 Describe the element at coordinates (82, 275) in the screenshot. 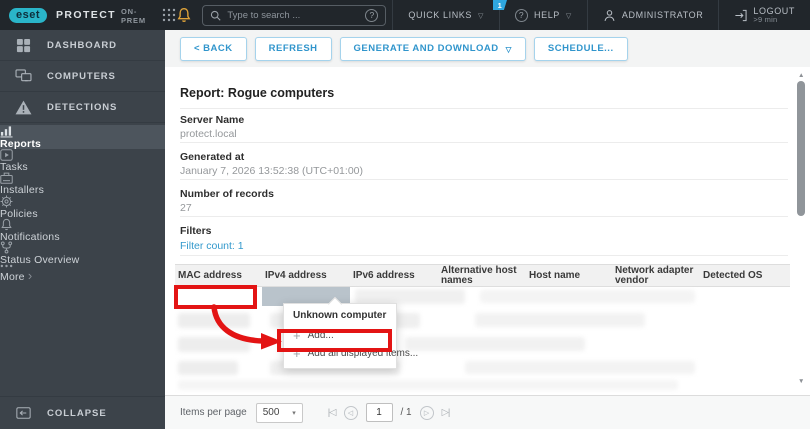

I see `sidebar-item-more: More ›` at that location.